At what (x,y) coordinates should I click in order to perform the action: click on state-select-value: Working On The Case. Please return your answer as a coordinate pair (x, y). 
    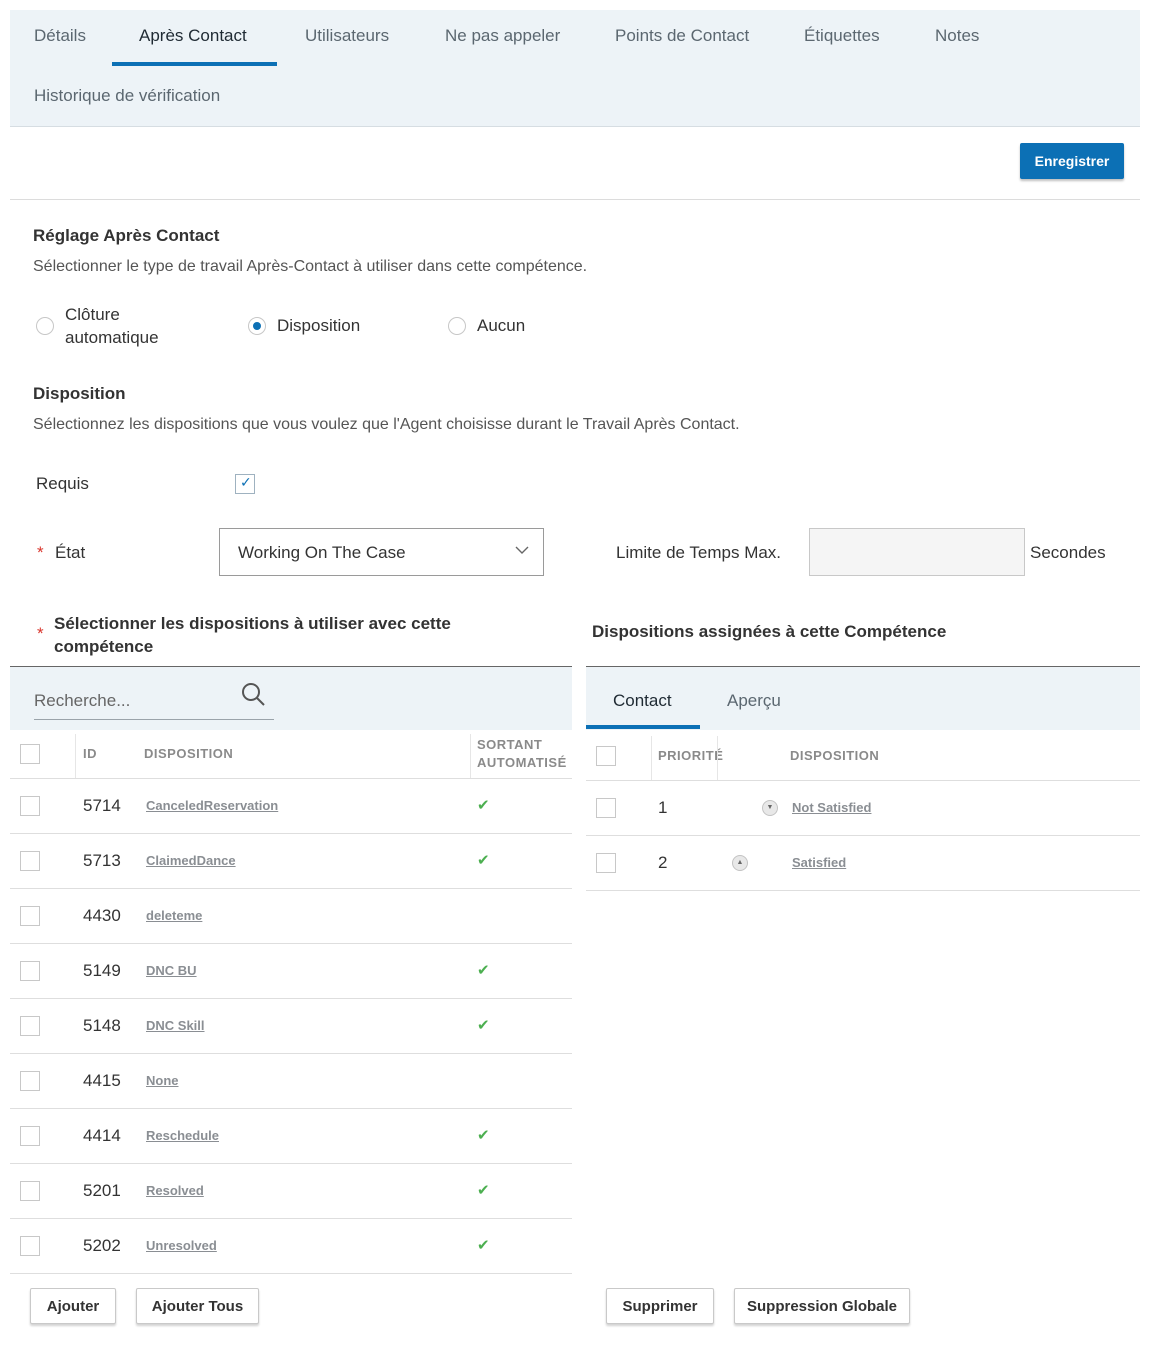
    Looking at the image, I should click on (322, 552).